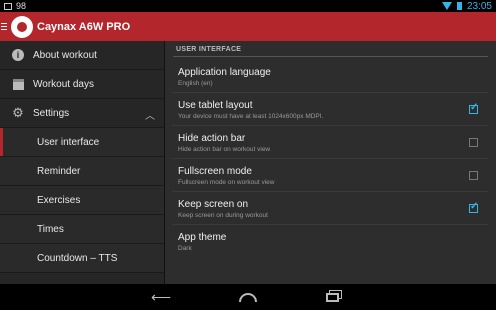 This screenshot has width=496, height=310. I want to click on hide-action-bar-checkbox, so click(473, 142).